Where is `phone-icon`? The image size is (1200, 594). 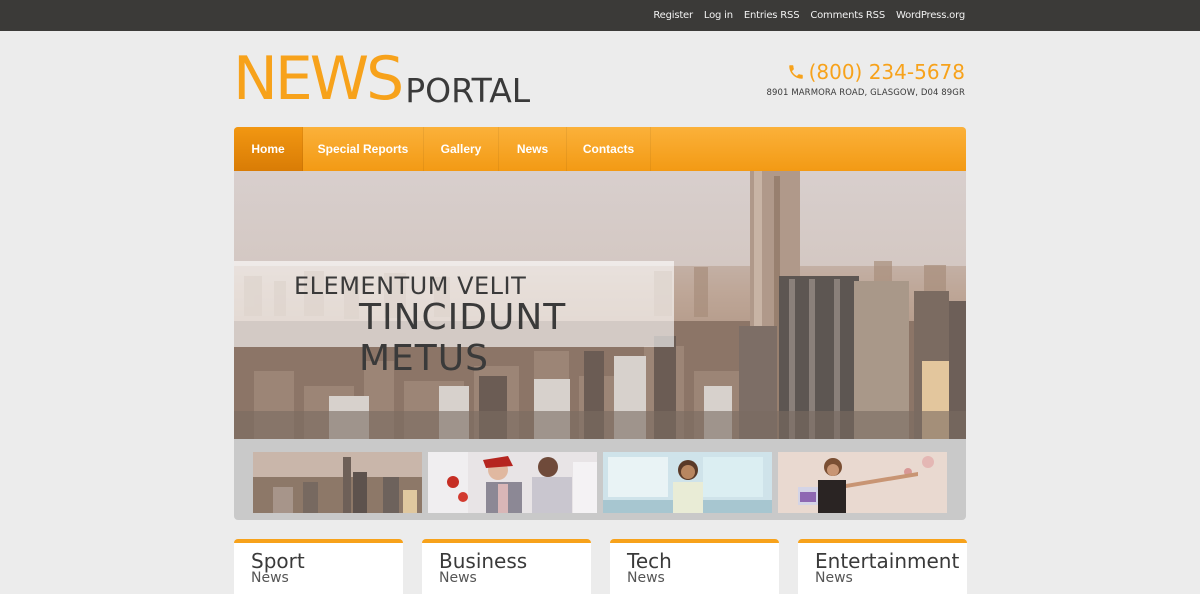 phone-icon is located at coordinates (795, 72).